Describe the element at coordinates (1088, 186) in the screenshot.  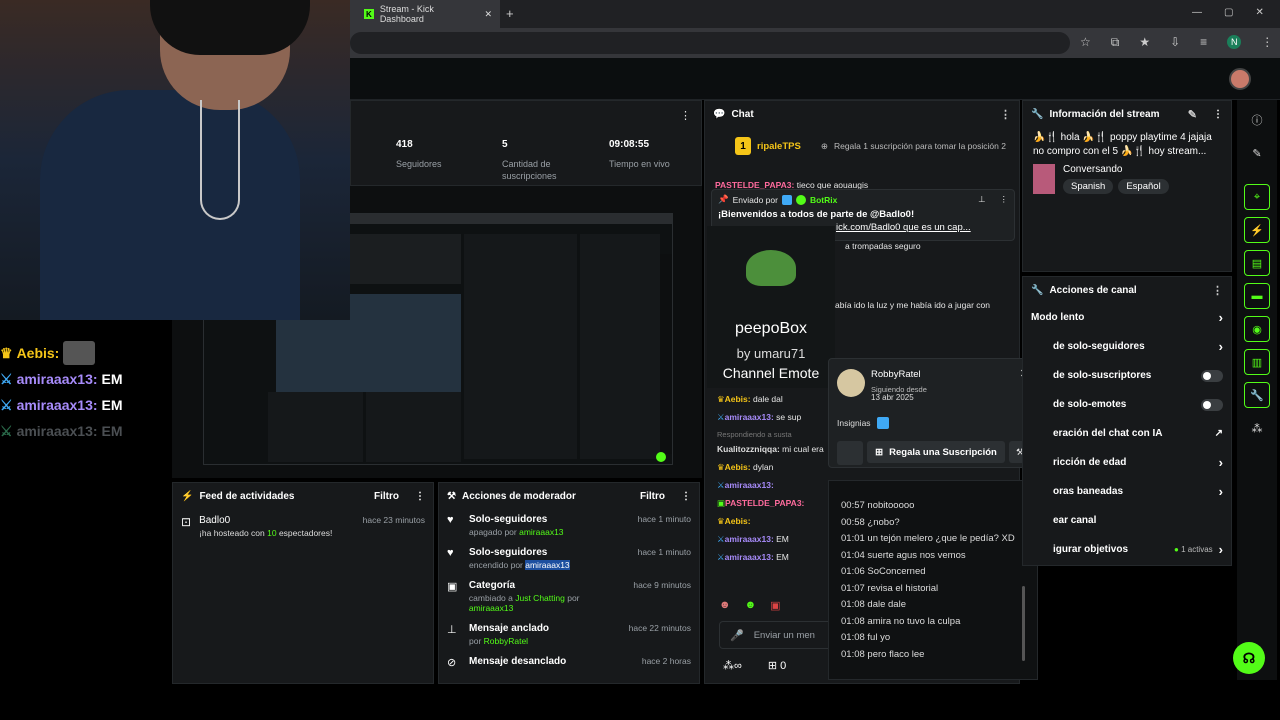
I see `tag-pill: Spanish` at that location.